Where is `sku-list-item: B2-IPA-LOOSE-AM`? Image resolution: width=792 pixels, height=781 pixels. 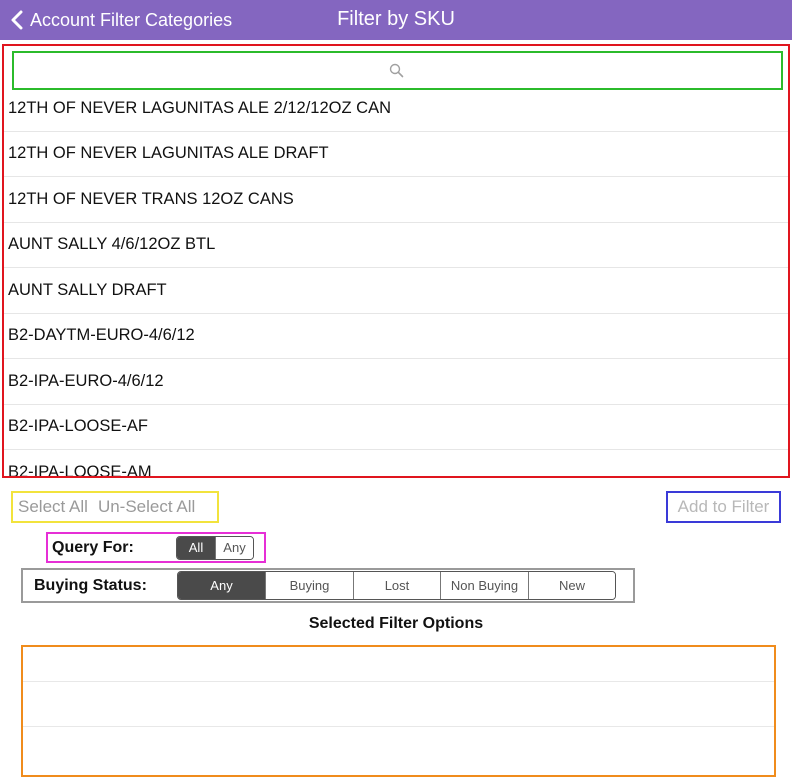
sku-list-item: B2-IPA-LOOSE-AM is located at coordinates (396, 463).